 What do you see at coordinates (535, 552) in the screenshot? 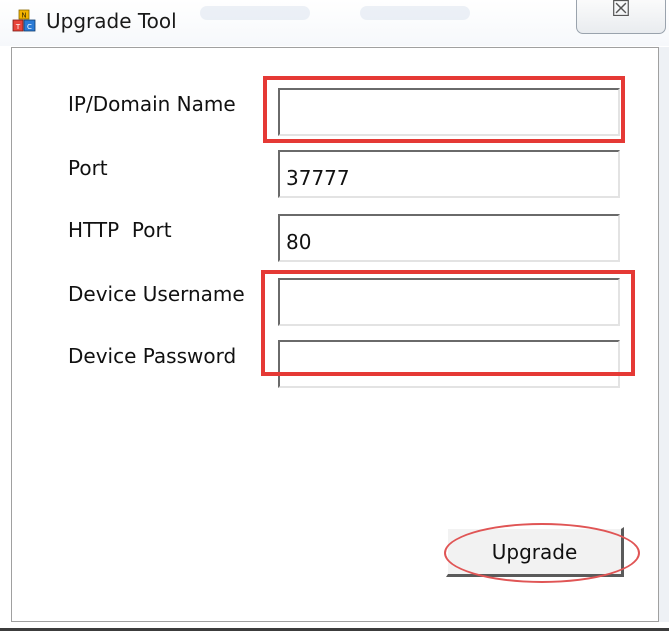
I see `upgrade-button: Upgrade` at bounding box center [535, 552].